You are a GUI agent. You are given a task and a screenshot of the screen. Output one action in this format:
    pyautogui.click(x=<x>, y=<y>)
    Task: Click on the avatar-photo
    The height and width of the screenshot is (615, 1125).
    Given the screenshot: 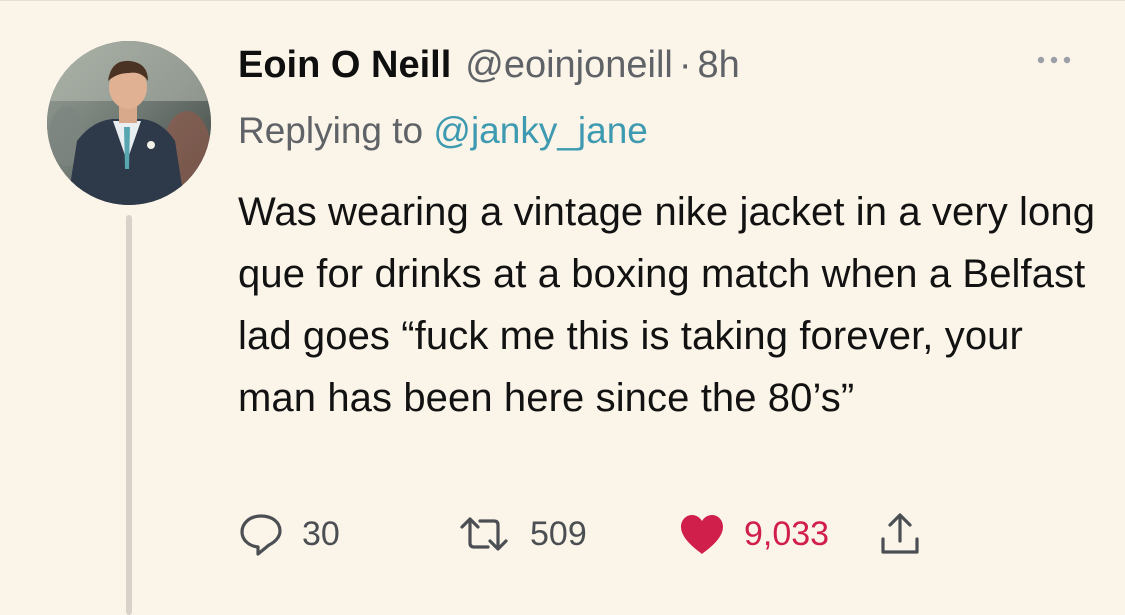 What is the action you would take?
    pyautogui.click(x=129, y=123)
    